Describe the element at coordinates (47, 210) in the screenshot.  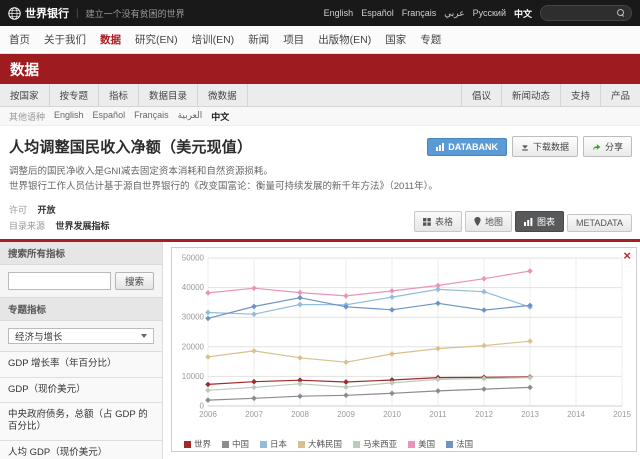
I see `license-value: 开放` at that location.